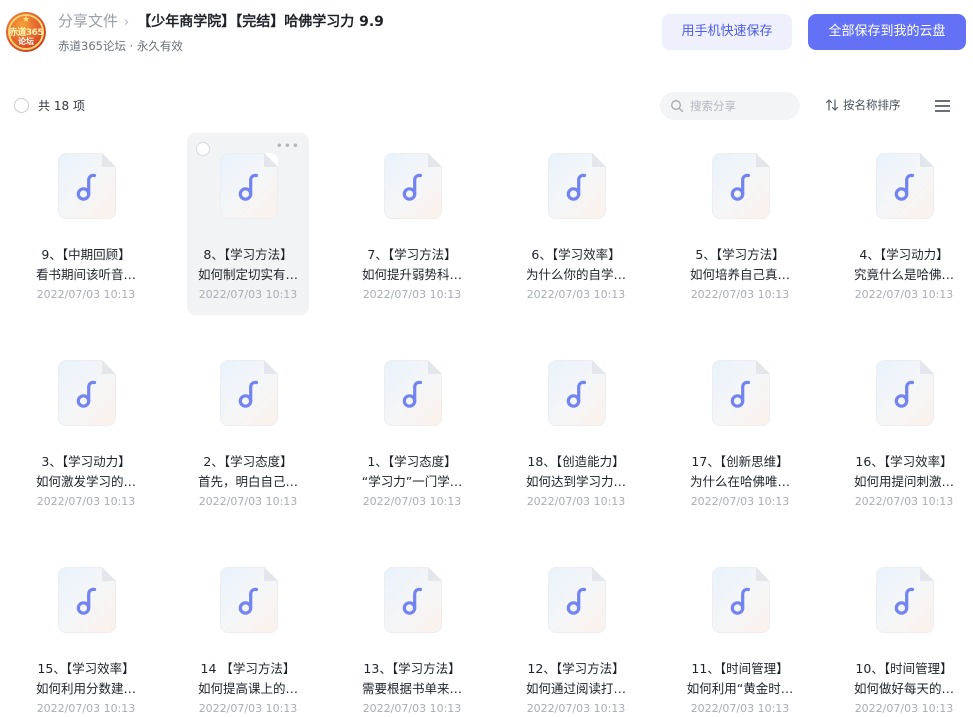 The width and height of the screenshot is (973, 717). I want to click on file-name-line-1: 10、【时间管理】, so click(904, 668).